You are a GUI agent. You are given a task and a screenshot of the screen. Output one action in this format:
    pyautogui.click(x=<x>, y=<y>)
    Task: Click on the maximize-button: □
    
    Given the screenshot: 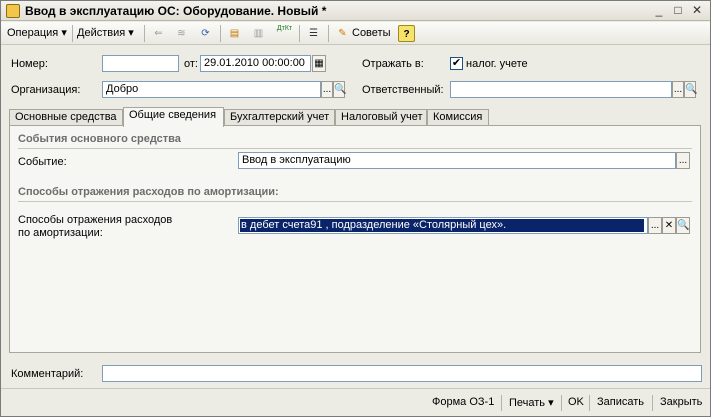 What is the action you would take?
    pyautogui.click(x=678, y=10)
    